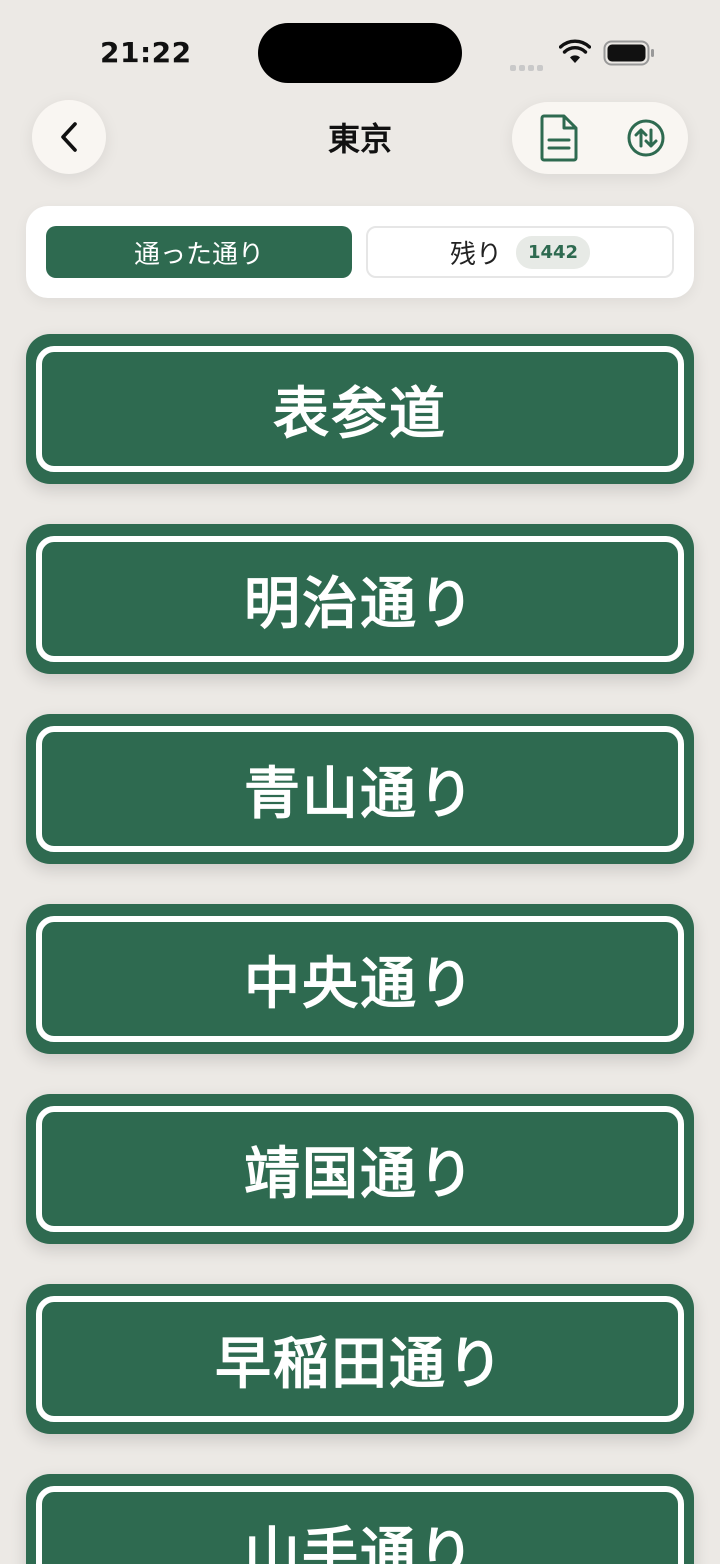  I want to click on segmented-control: 通った通り 残り 1442, so click(360, 252).